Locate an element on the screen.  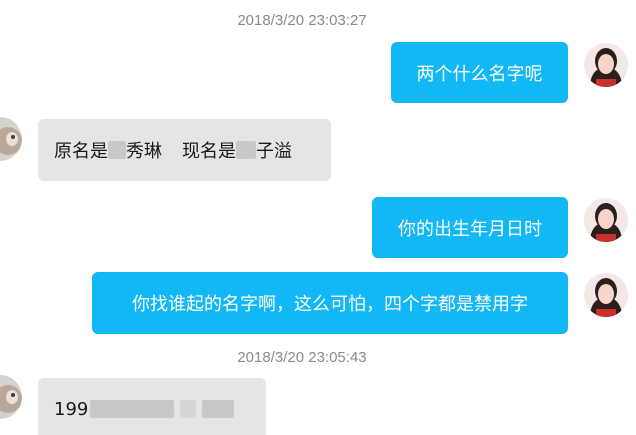
message-text-part: 原名是 is located at coordinates (81, 151).